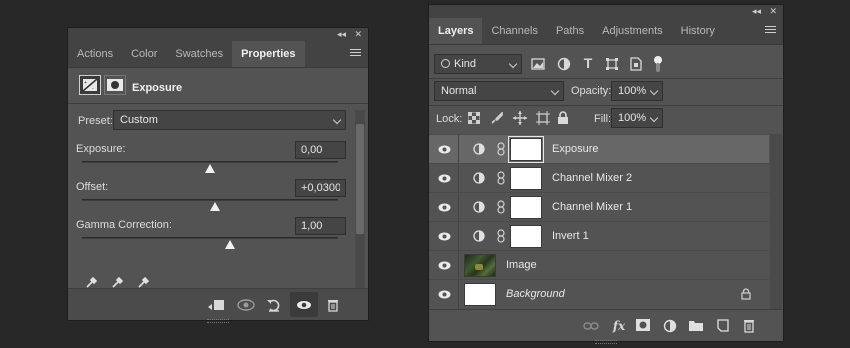 The height and width of the screenshot is (348, 850). What do you see at coordinates (210, 162) in the screenshot?
I see `exposure-slider-track` at bounding box center [210, 162].